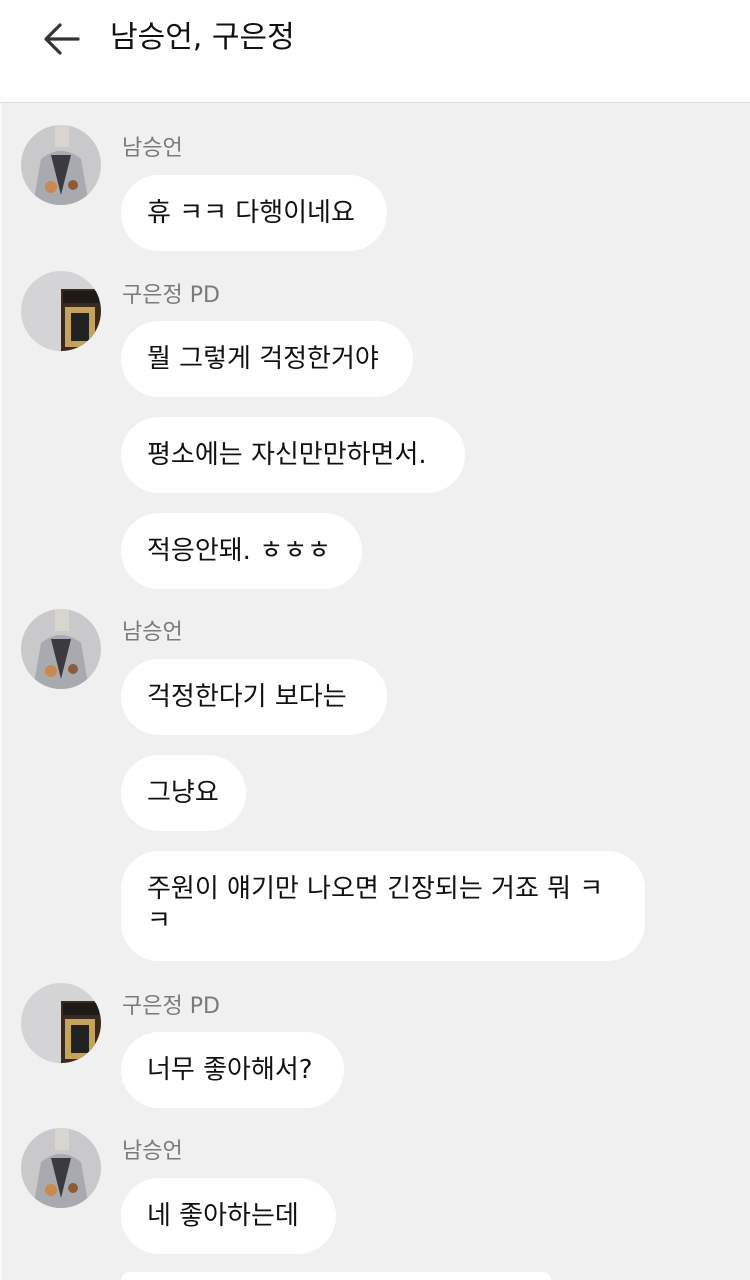 Image resolution: width=750 pixels, height=1280 pixels. I want to click on chat-title: 남승언, 구은정, so click(202, 37).